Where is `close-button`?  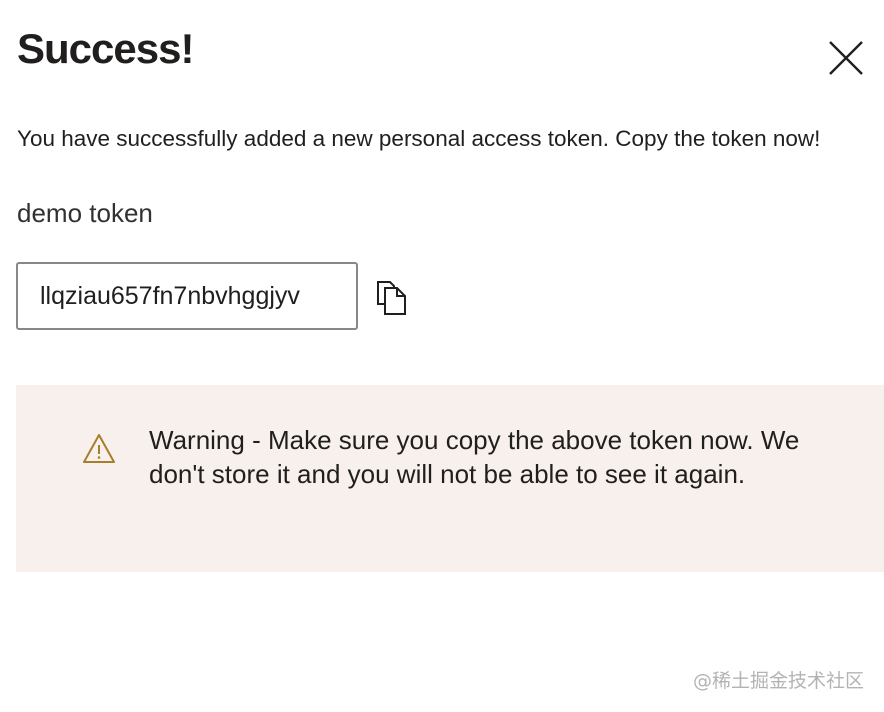 close-button is located at coordinates (846, 58).